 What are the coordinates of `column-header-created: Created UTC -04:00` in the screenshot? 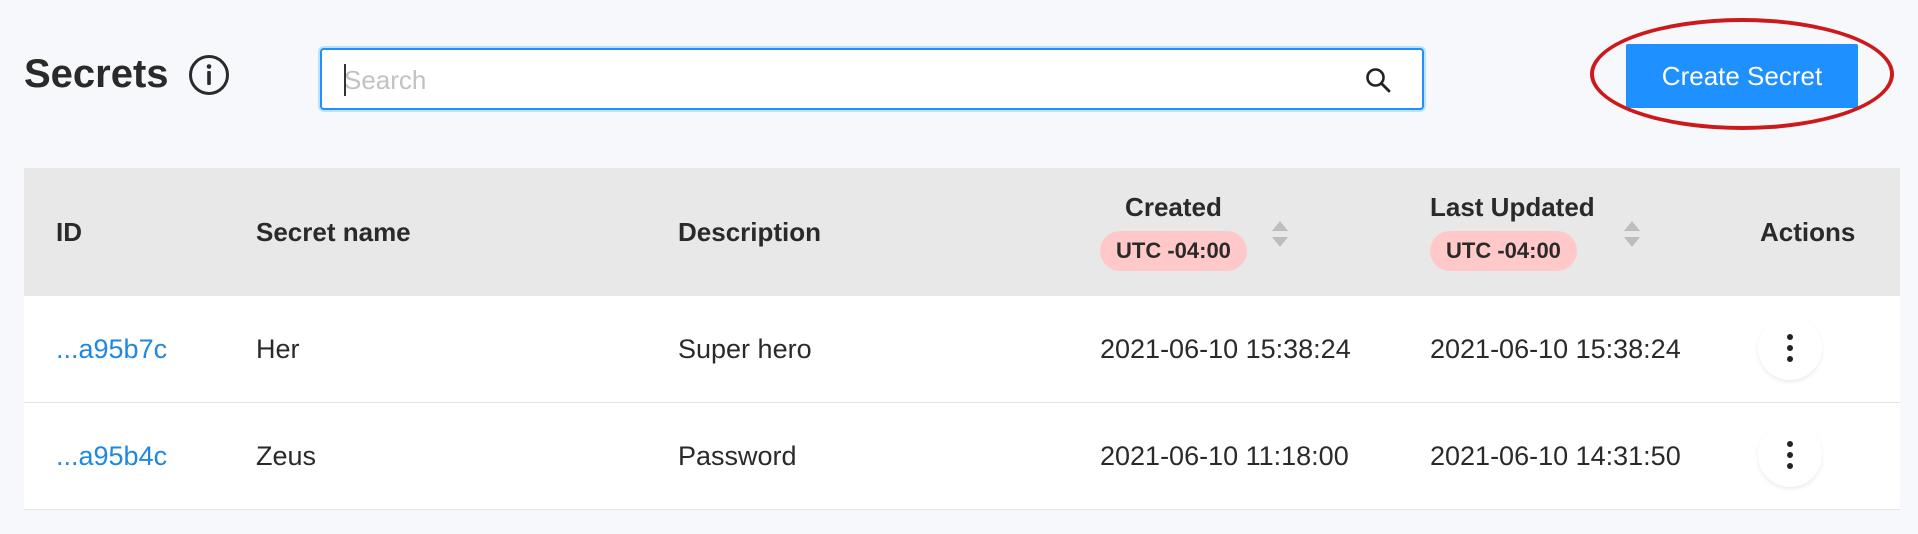 It's located at (1173, 231).